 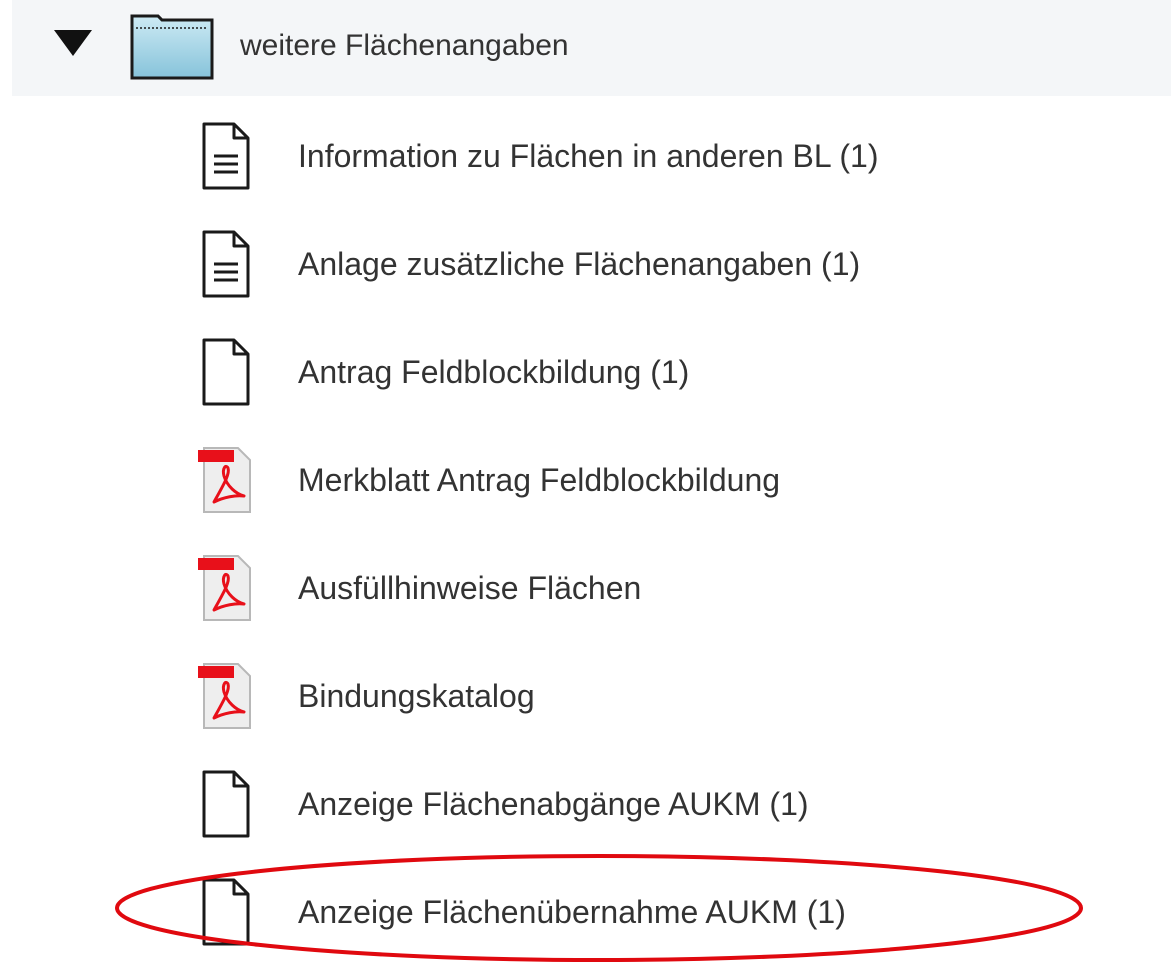 I want to click on tree-item-ausfuellhinweise: Ausfüllhinweise Flächen, so click(x=630, y=588).